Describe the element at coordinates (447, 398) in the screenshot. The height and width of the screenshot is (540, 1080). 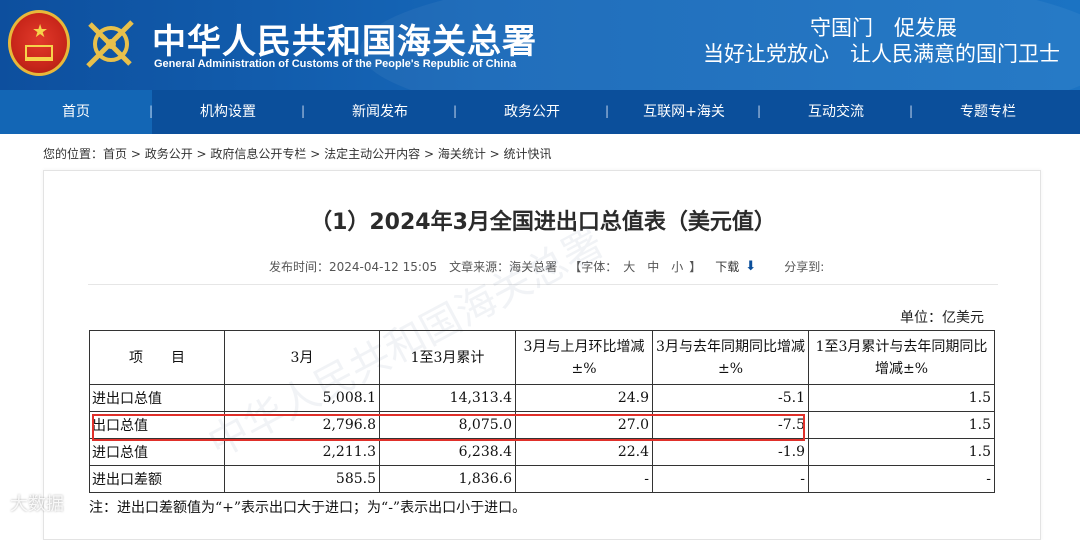
I see `cell-value: 14,313.4` at that location.